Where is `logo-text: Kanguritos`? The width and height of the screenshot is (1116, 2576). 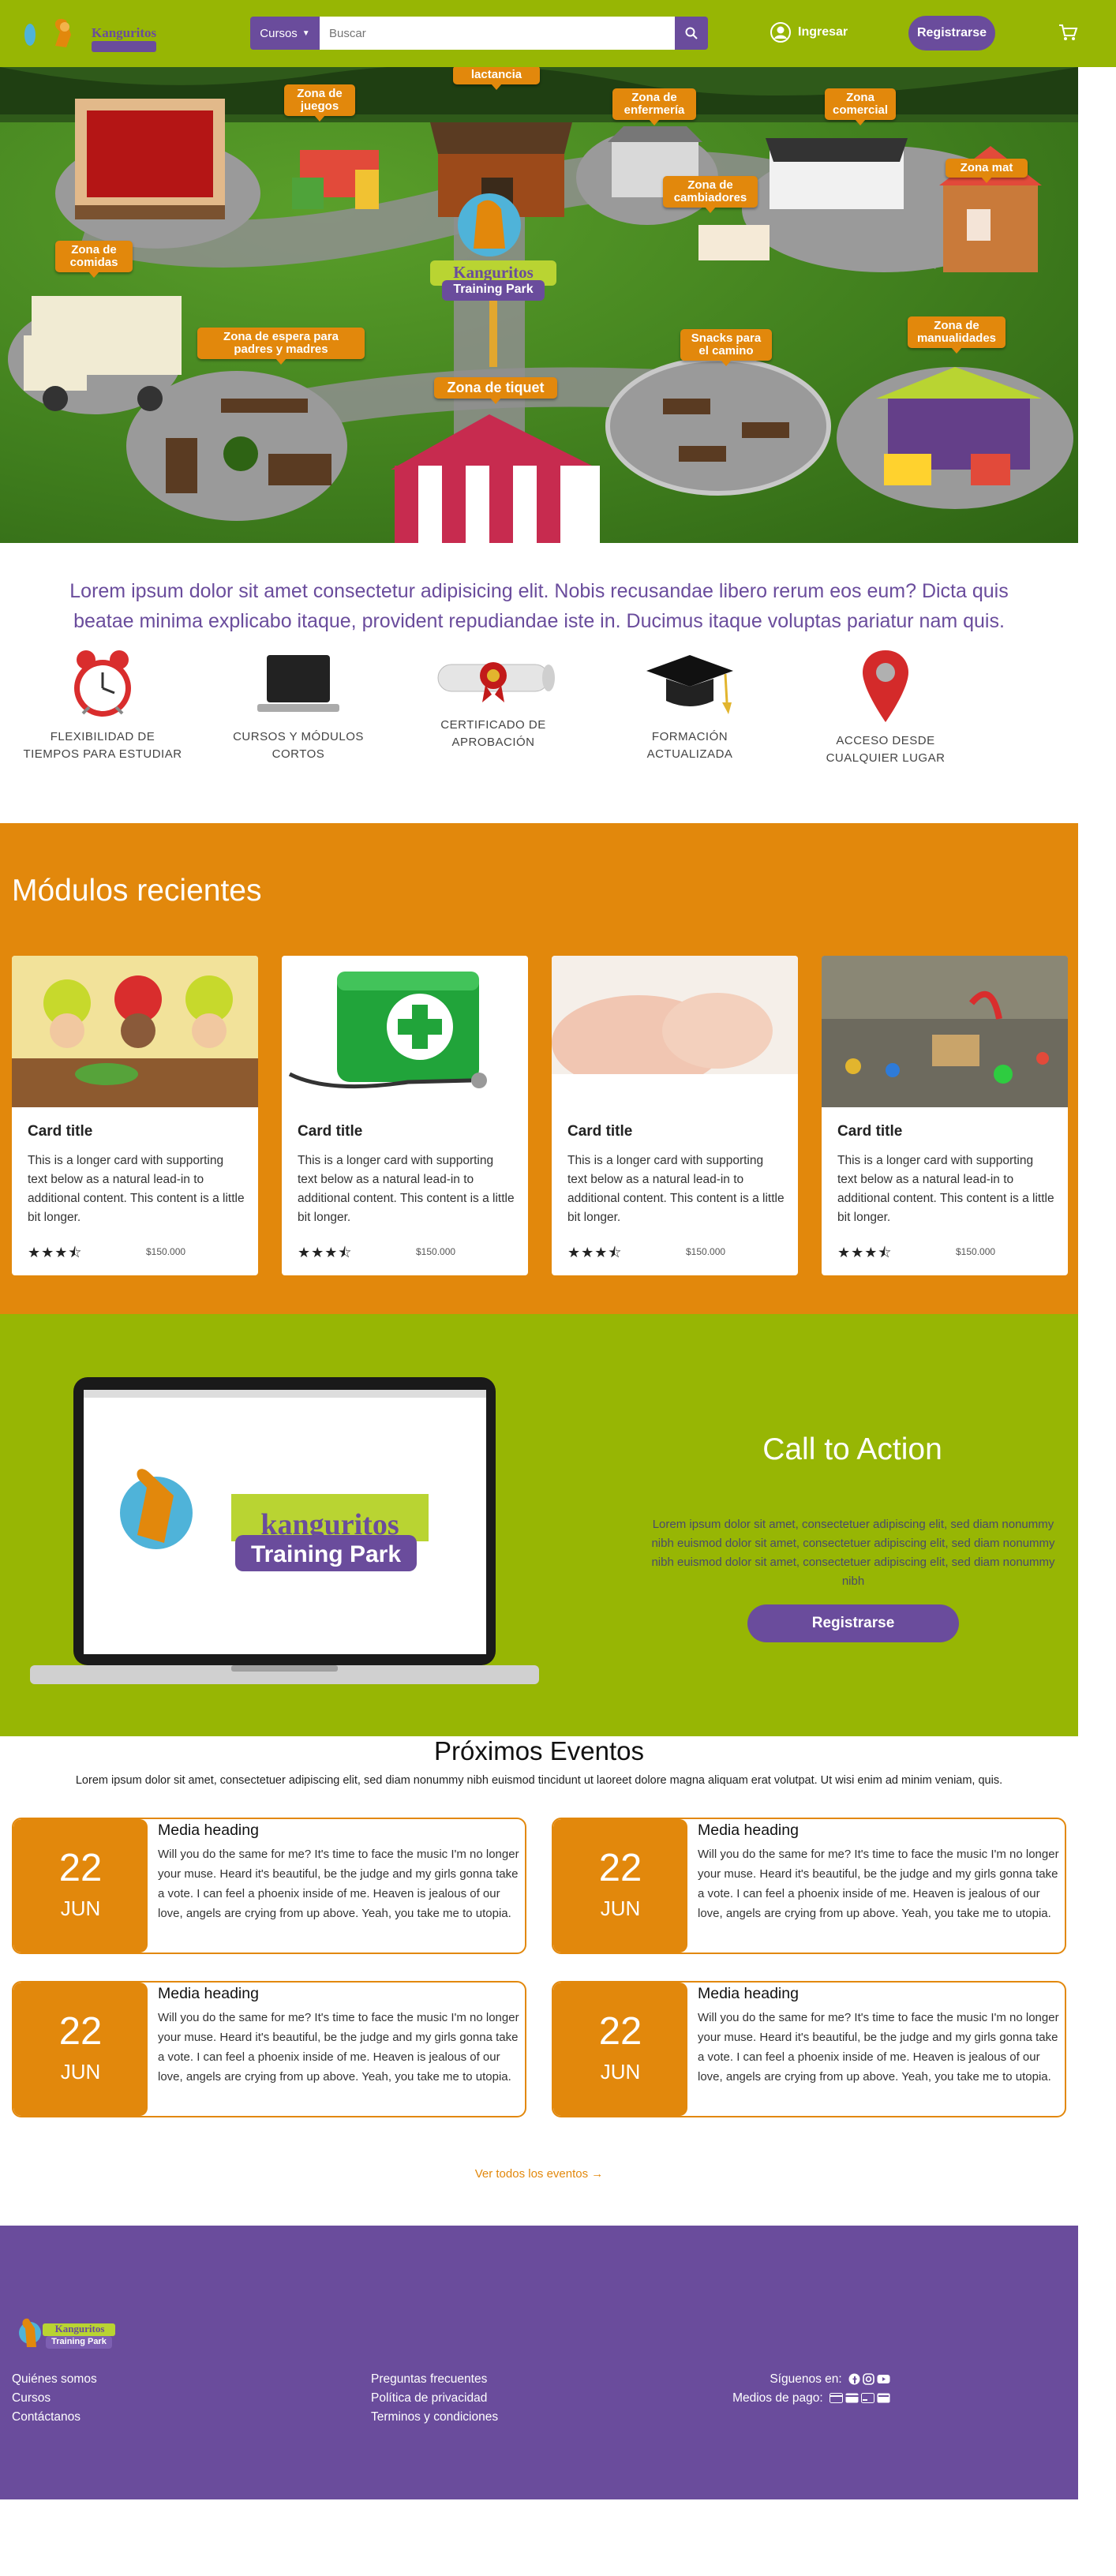
logo-text: Kanguritos is located at coordinates (124, 32).